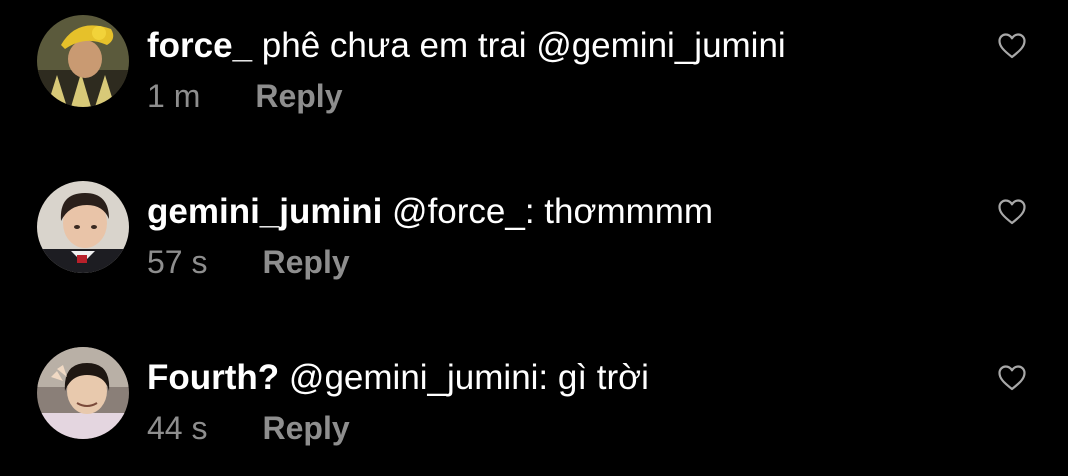 This screenshot has width=1068, height=476. Describe the element at coordinates (177, 262) in the screenshot. I see `comment-timestamp: 57 s` at that location.